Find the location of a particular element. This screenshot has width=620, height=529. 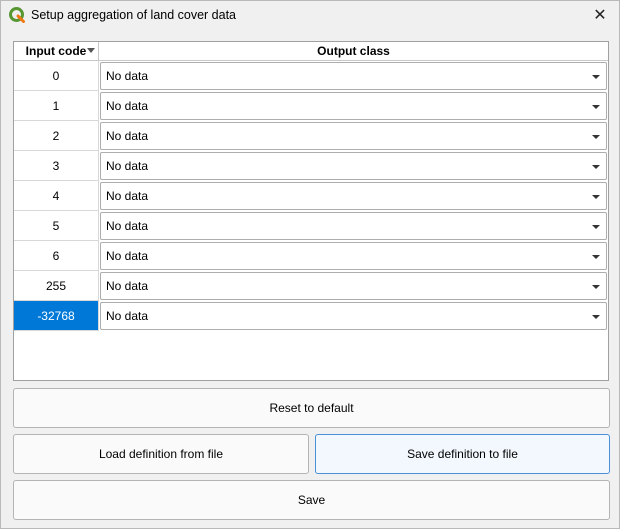

input-code-cell: 4 is located at coordinates (56, 196).